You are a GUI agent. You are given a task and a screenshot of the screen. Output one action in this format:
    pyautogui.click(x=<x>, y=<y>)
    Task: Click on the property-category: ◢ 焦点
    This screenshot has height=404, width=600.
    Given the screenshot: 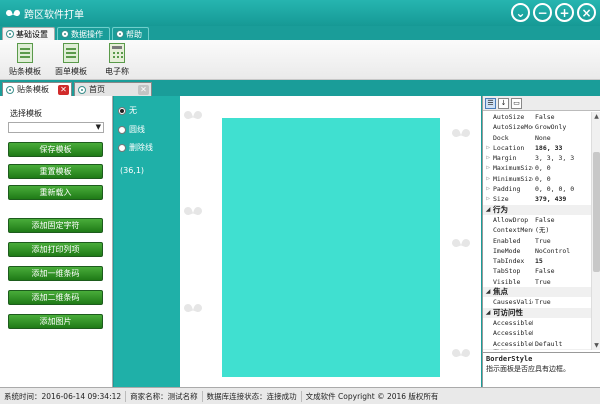 What is the action you would take?
    pyautogui.click(x=537, y=292)
    